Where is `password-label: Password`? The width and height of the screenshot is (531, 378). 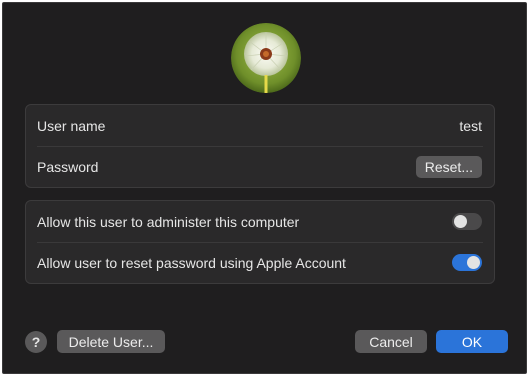 password-label: Password is located at coordinates (68, 166).